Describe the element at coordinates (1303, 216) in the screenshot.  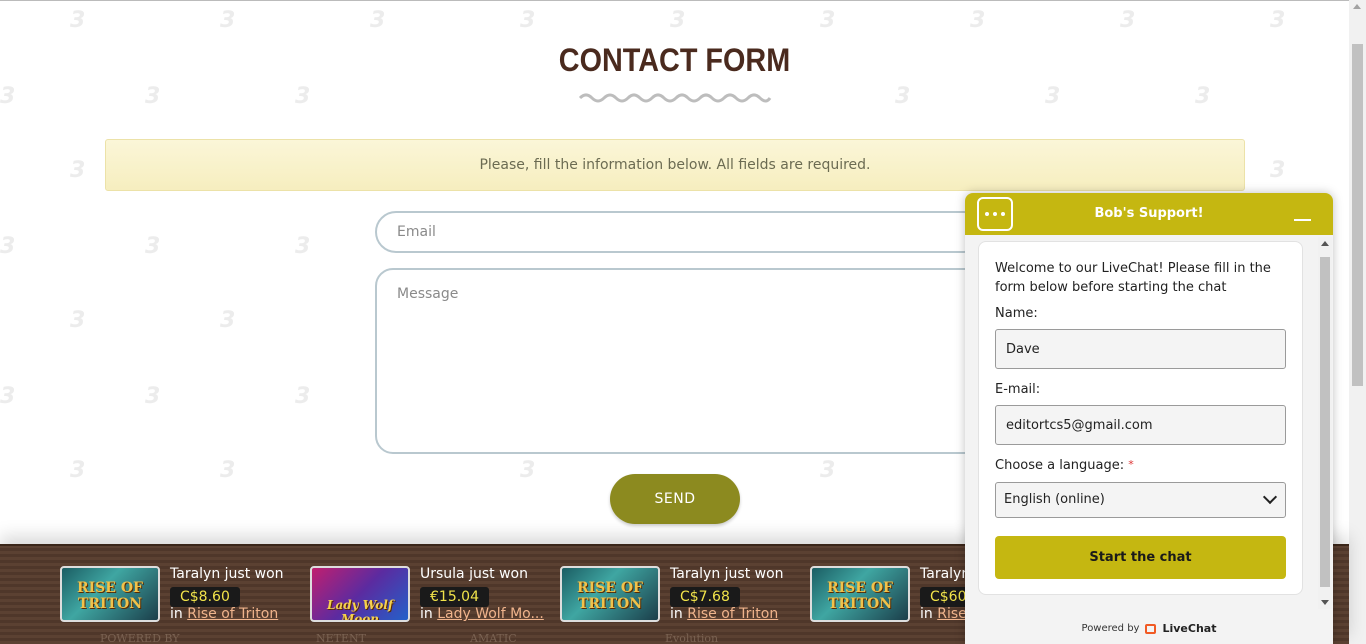
I see `minimize-icon` at that location.